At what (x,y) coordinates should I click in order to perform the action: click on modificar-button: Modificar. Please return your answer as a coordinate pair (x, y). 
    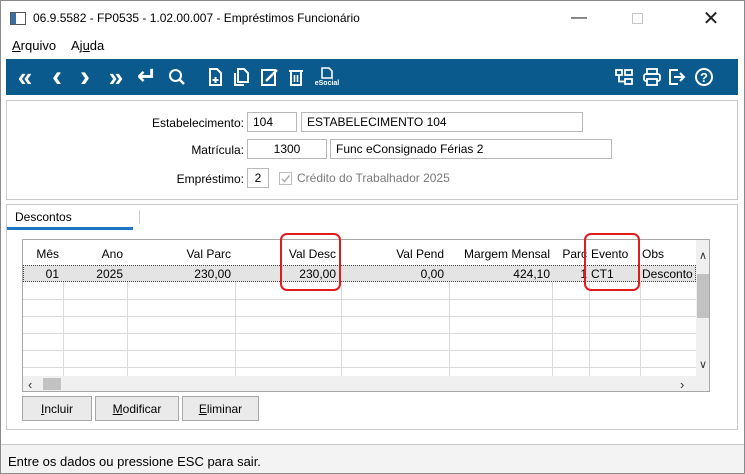
    Looking at the image, I should click on (137, 408).